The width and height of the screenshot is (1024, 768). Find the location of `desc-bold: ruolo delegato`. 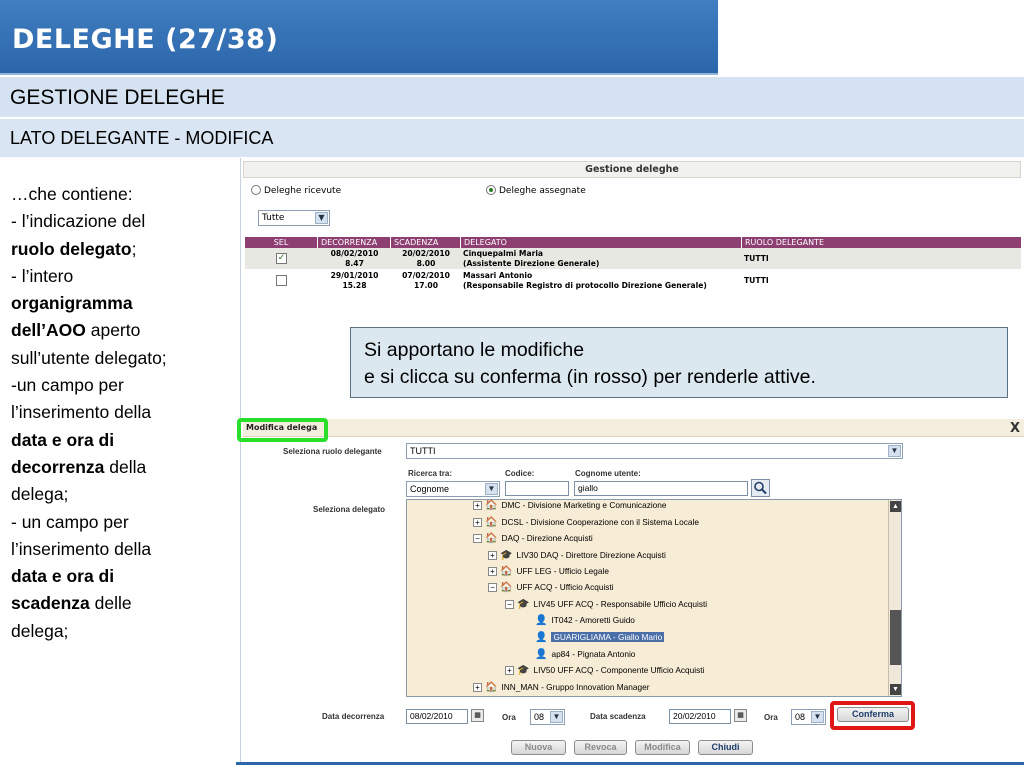

desc-bold: ruolo delegato is located at coordinates (71, 248).